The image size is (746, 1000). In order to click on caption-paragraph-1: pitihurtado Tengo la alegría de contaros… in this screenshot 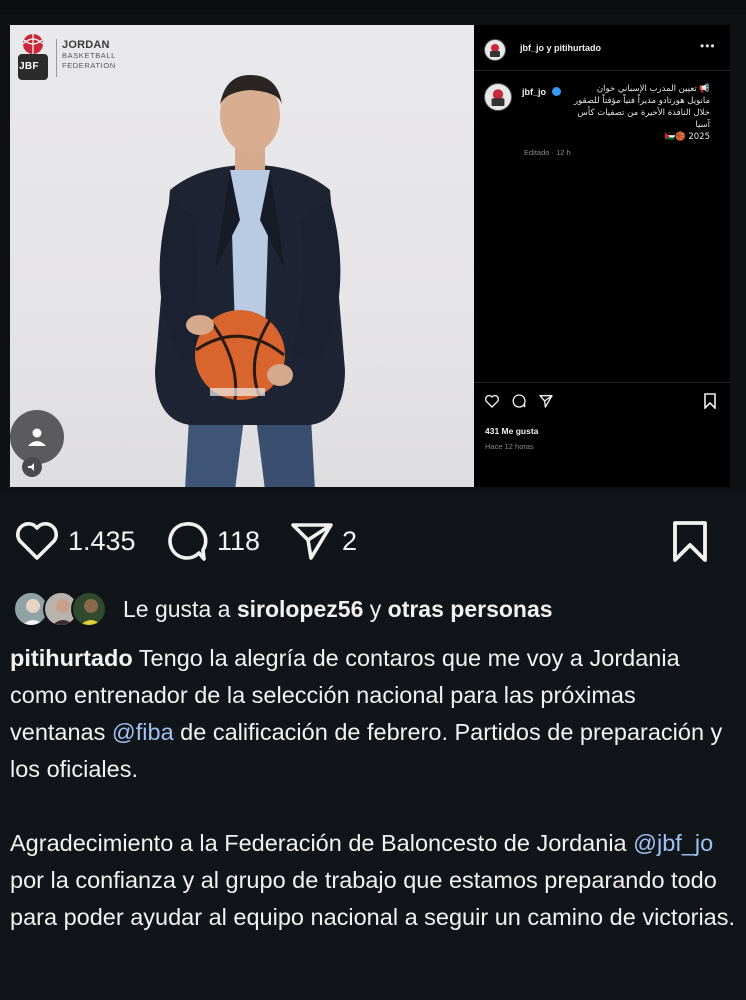, I will do `click(373, 714)`.